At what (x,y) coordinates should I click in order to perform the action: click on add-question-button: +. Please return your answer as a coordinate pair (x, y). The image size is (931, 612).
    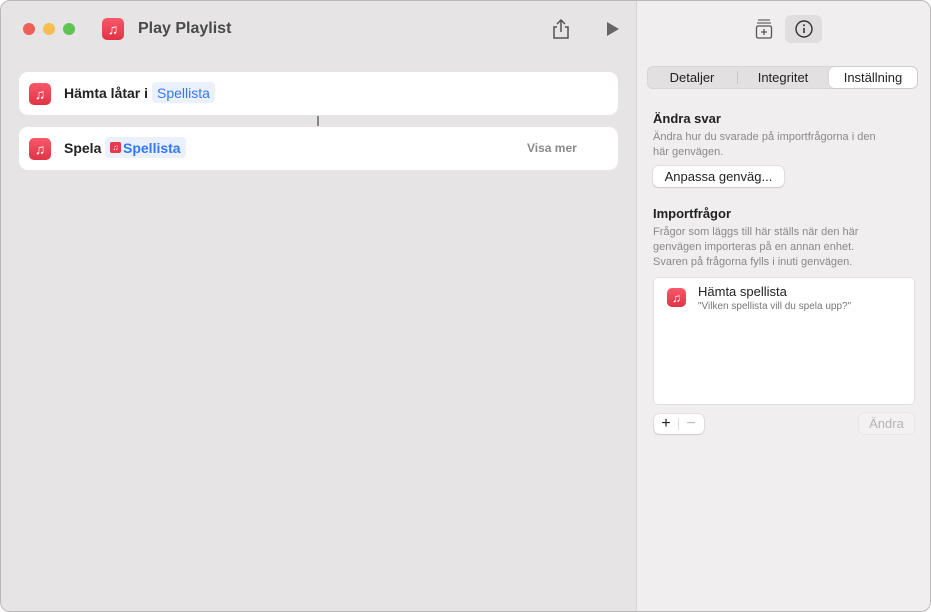
    Looking at the image, I should click on (666, 424).